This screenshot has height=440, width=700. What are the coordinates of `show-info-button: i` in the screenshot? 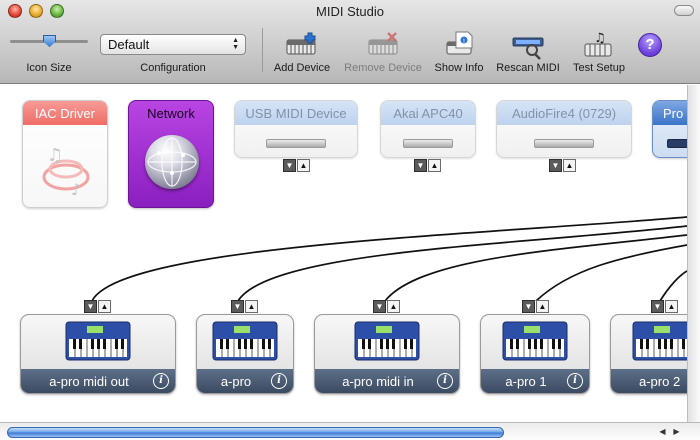 It's located at (462, 45).